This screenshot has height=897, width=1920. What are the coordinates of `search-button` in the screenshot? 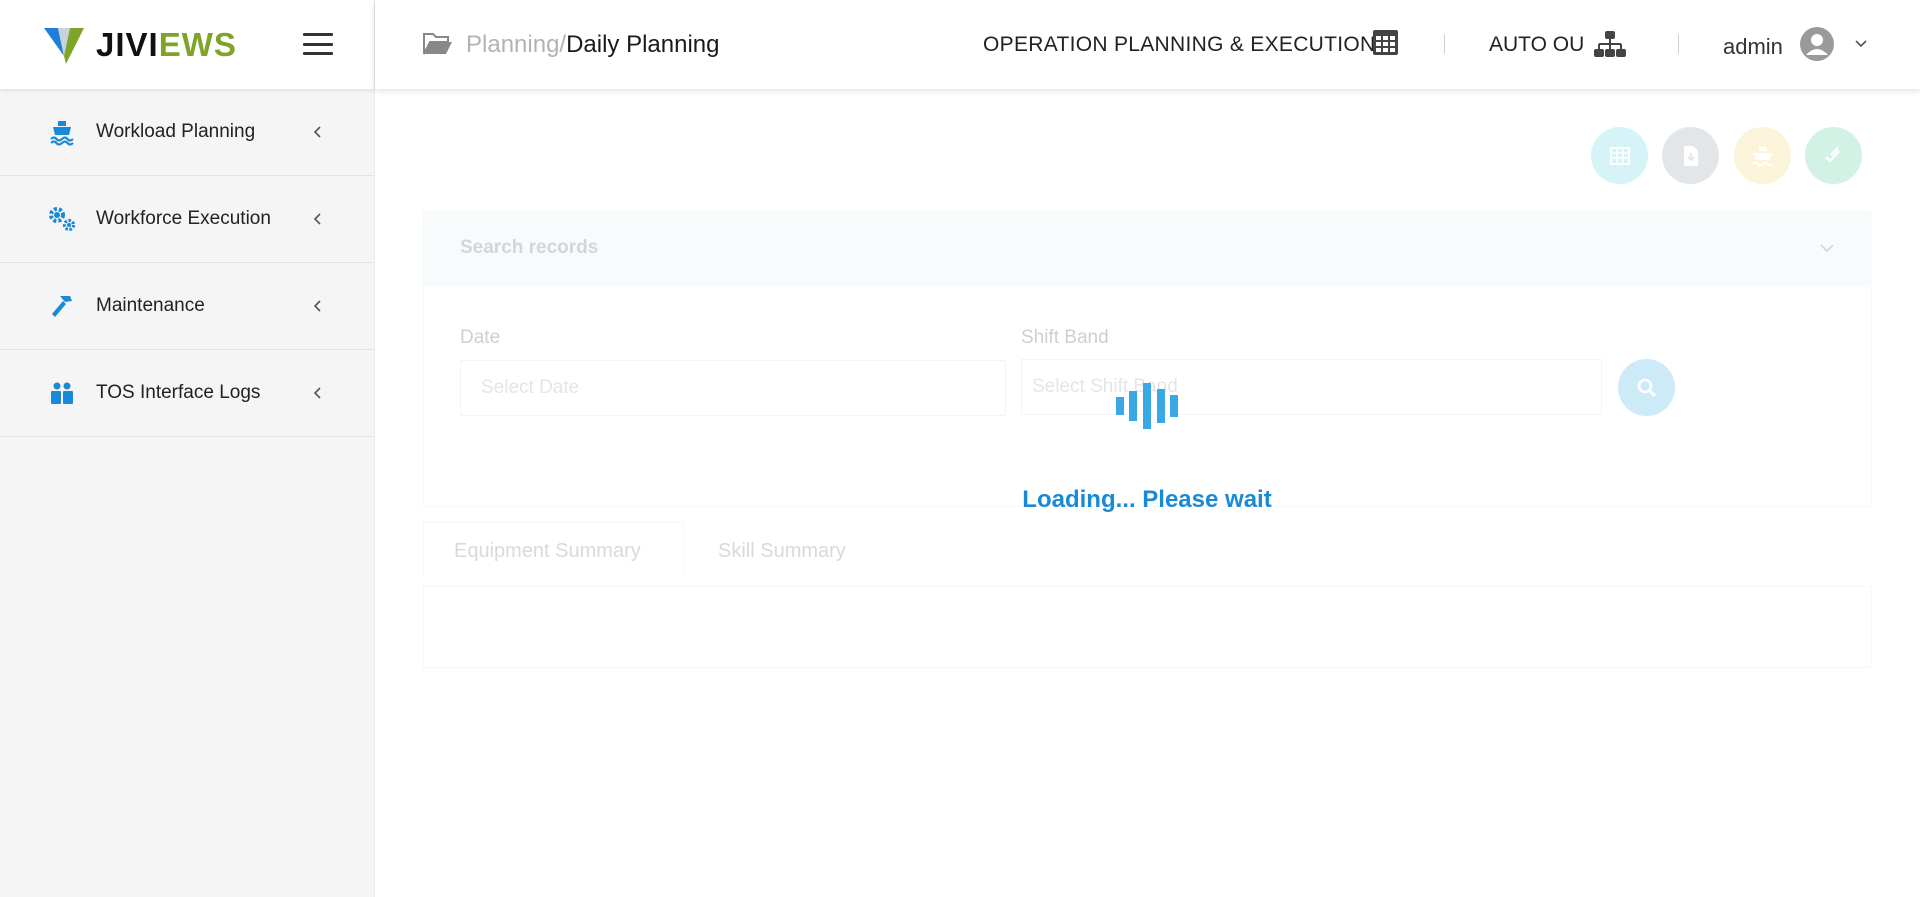 It's located at (1646, 387).